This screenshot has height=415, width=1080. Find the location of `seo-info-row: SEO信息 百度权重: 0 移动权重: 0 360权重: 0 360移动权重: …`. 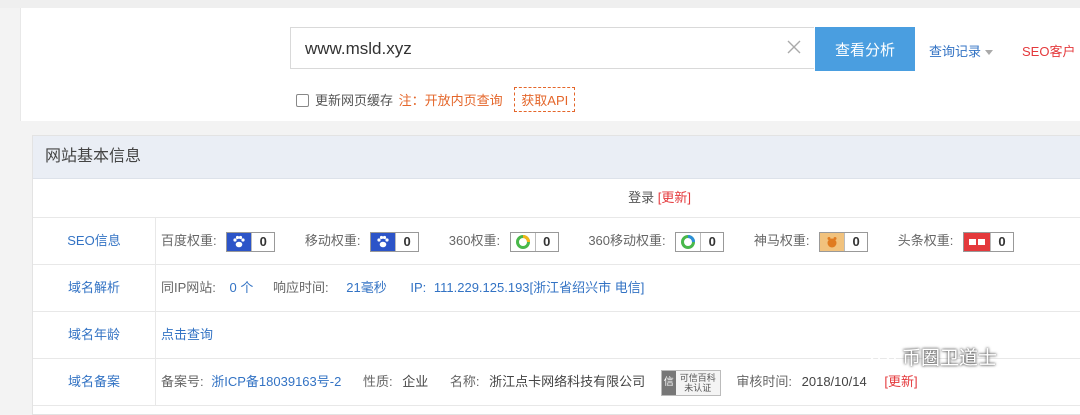

seo-info-row: SEO信息 百度权重: 0 移动权重: 0 360权重: 0 360移动权重: … is located at coordinates (556, 241).